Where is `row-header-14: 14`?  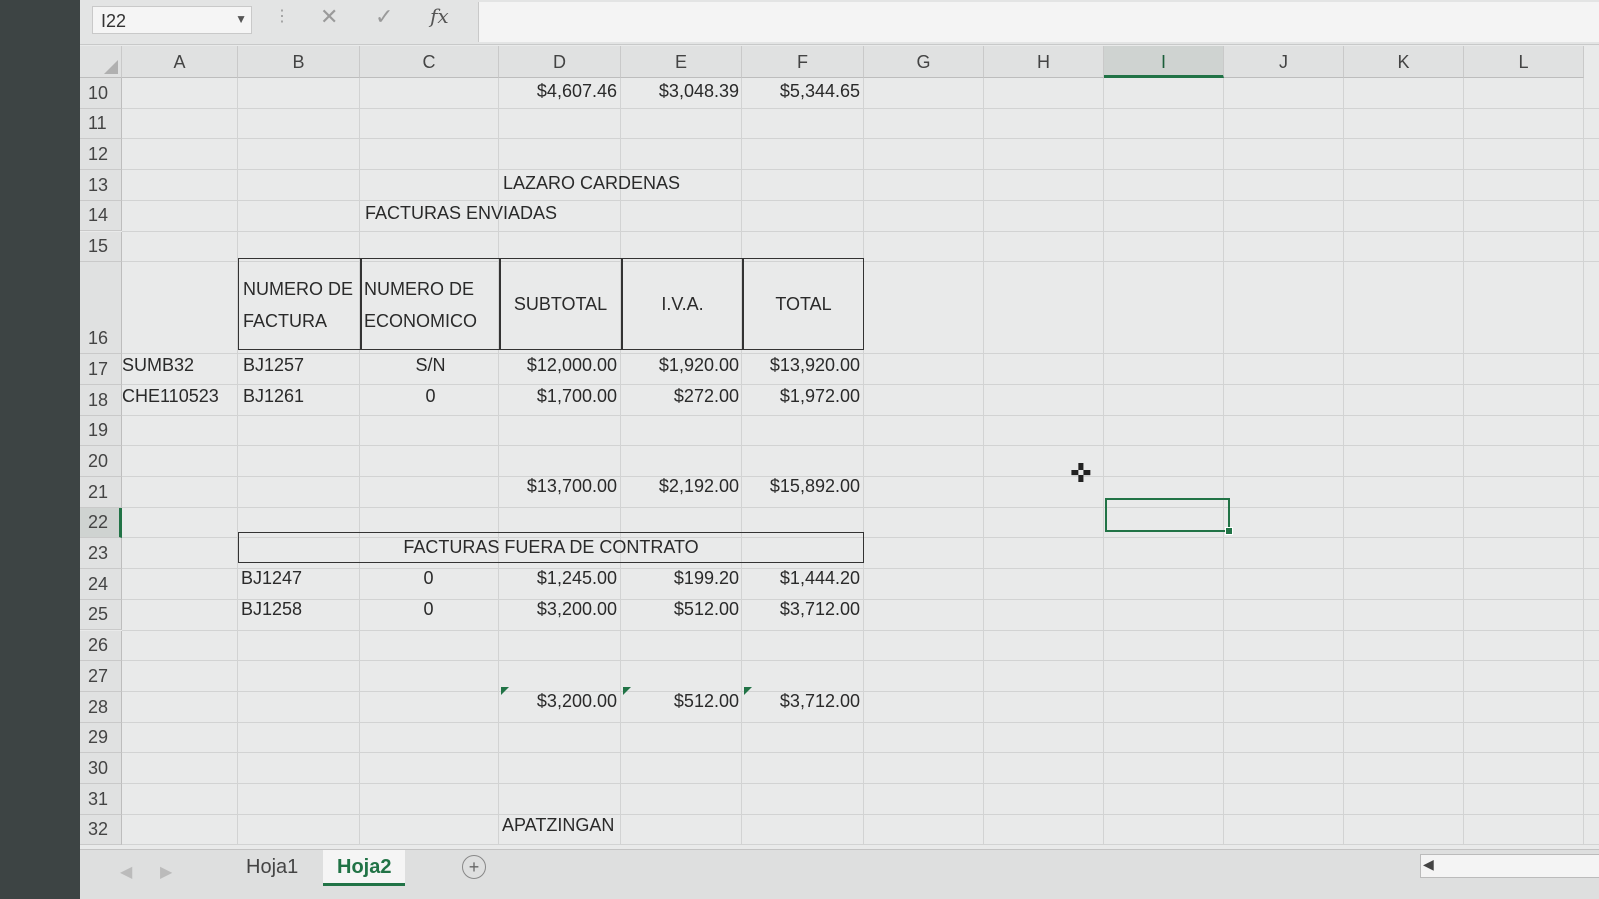 row-header-14: 14 is located at coordinates (101, 216).